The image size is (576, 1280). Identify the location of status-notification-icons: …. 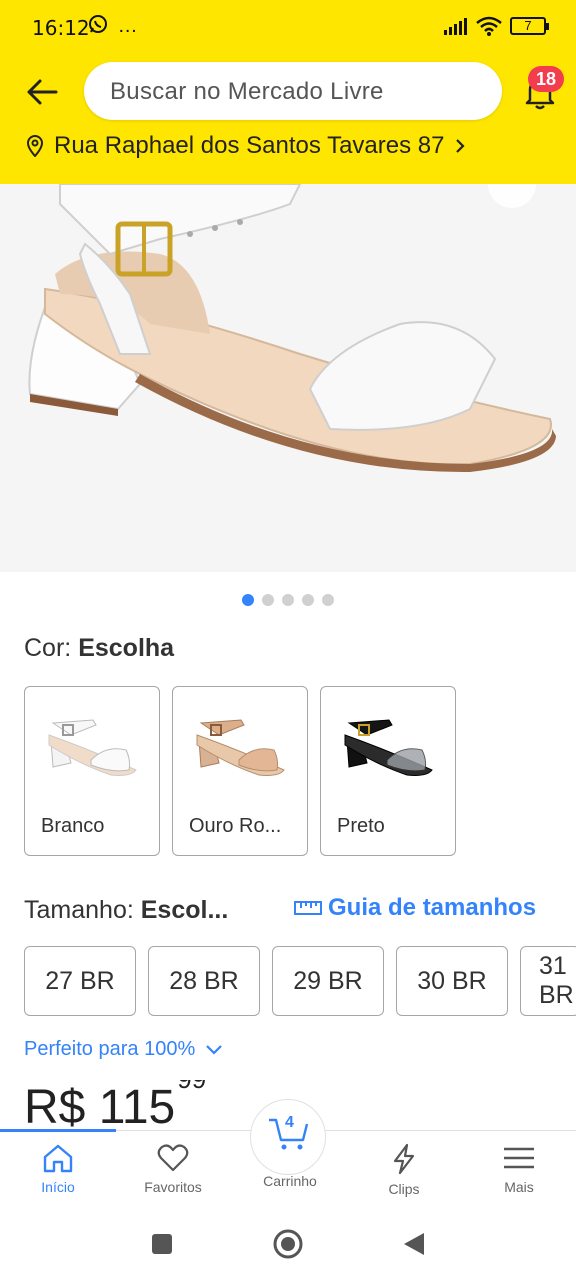
(113, 26).